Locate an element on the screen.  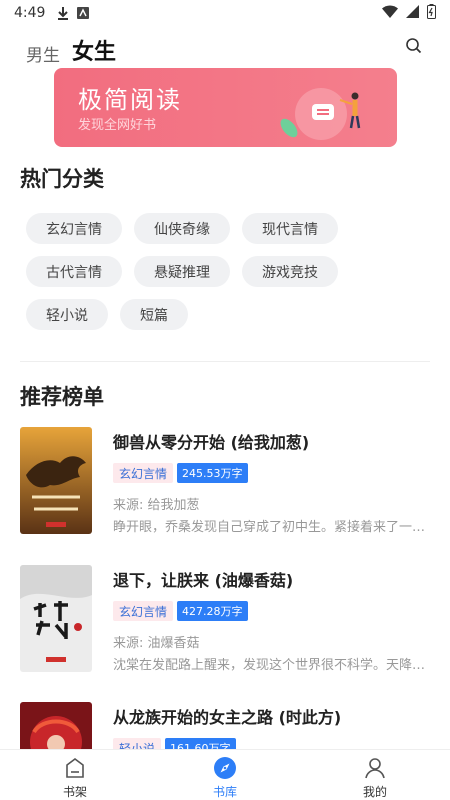
download-icon is located at coordinates (63, 13).